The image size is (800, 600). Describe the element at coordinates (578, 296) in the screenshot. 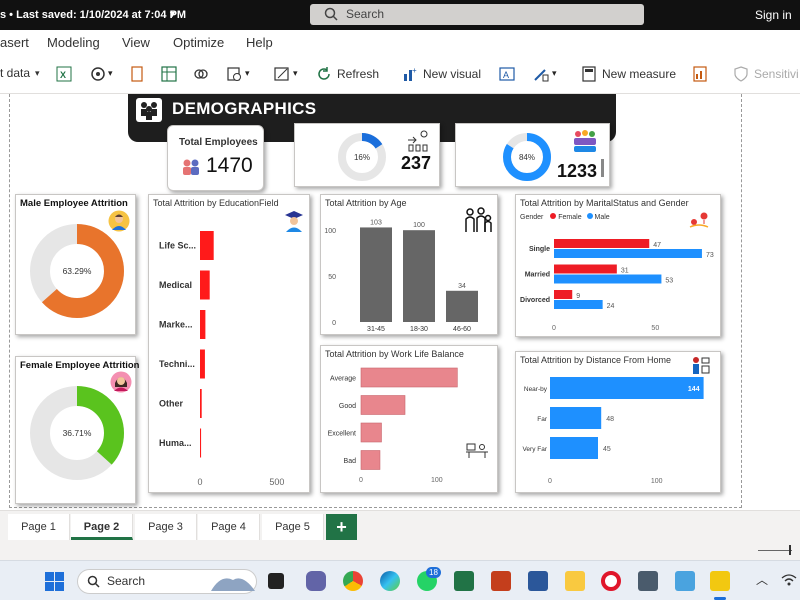

I see `data-label: 9` at that location.